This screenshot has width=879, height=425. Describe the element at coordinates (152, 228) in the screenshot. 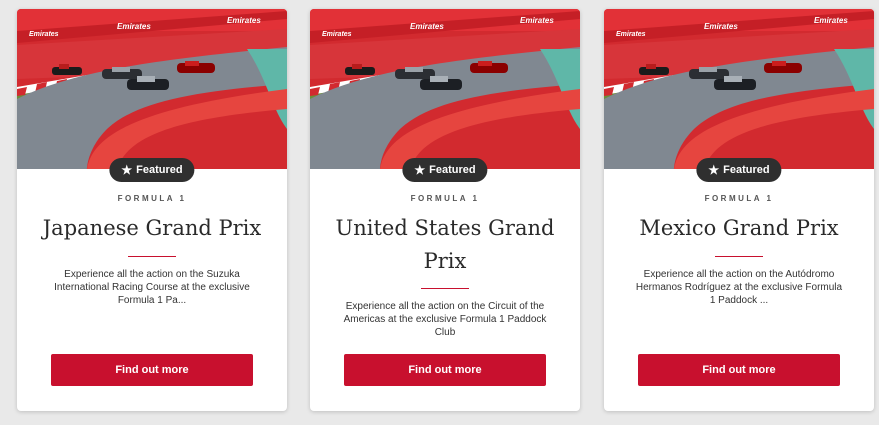

I see `card-title: Japanese Grand Prix` at that location.